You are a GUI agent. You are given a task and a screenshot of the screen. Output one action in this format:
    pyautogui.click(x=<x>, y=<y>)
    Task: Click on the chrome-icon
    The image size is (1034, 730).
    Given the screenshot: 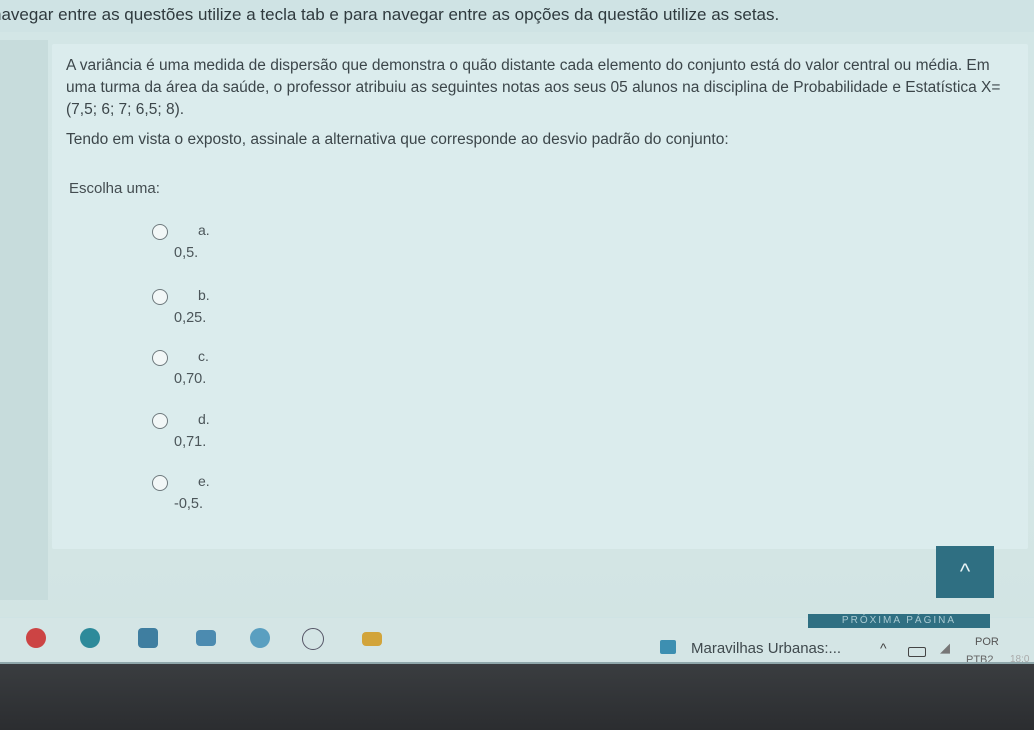 What is the action you would take?
    pyautogui.click(x=36, y=638)
    